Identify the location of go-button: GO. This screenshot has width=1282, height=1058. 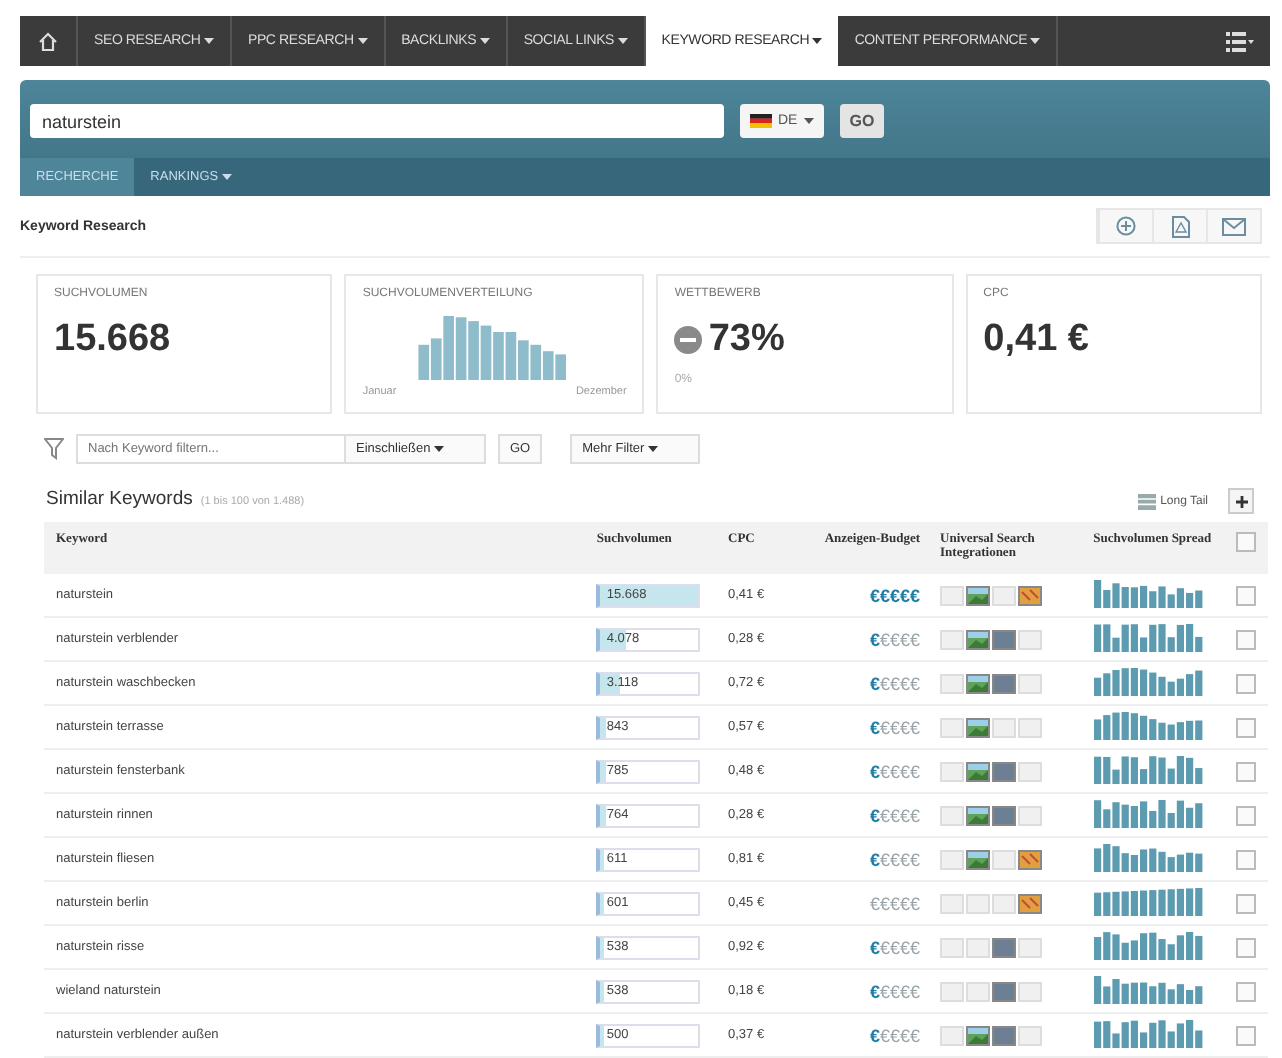
(862, 121).